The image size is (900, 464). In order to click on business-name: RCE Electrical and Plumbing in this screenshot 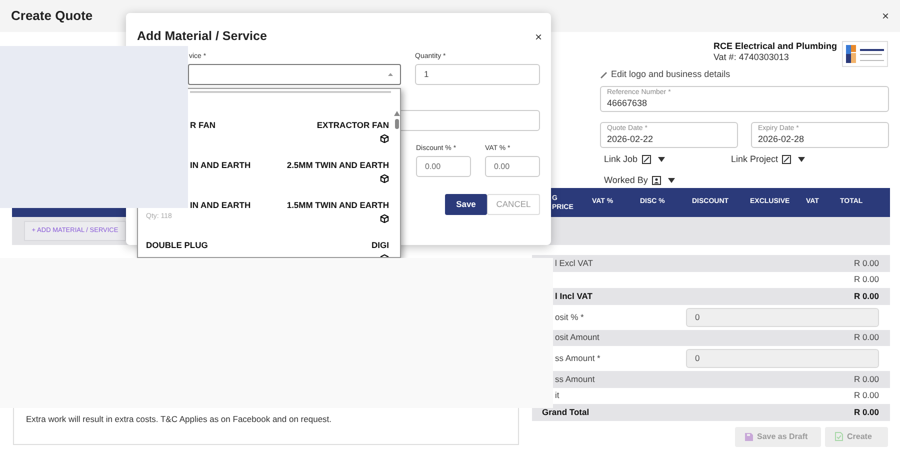, I will do `click(775, 46)`.